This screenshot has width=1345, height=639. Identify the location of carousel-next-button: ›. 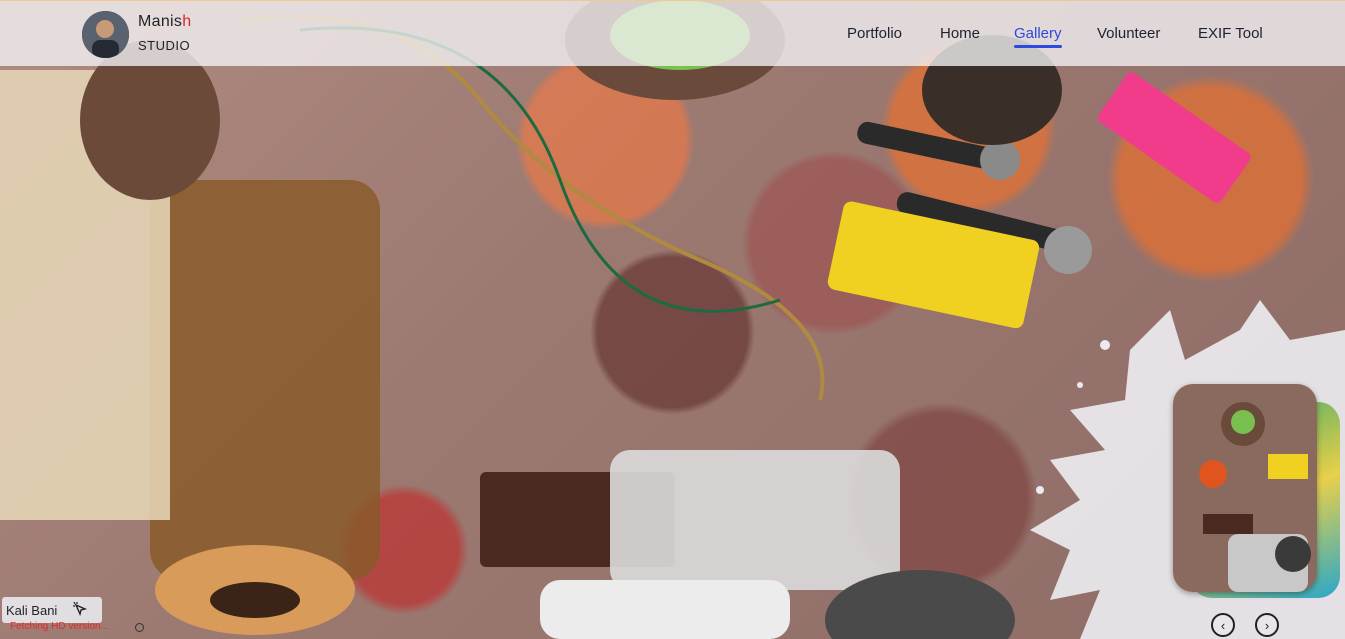
(1267, 625).